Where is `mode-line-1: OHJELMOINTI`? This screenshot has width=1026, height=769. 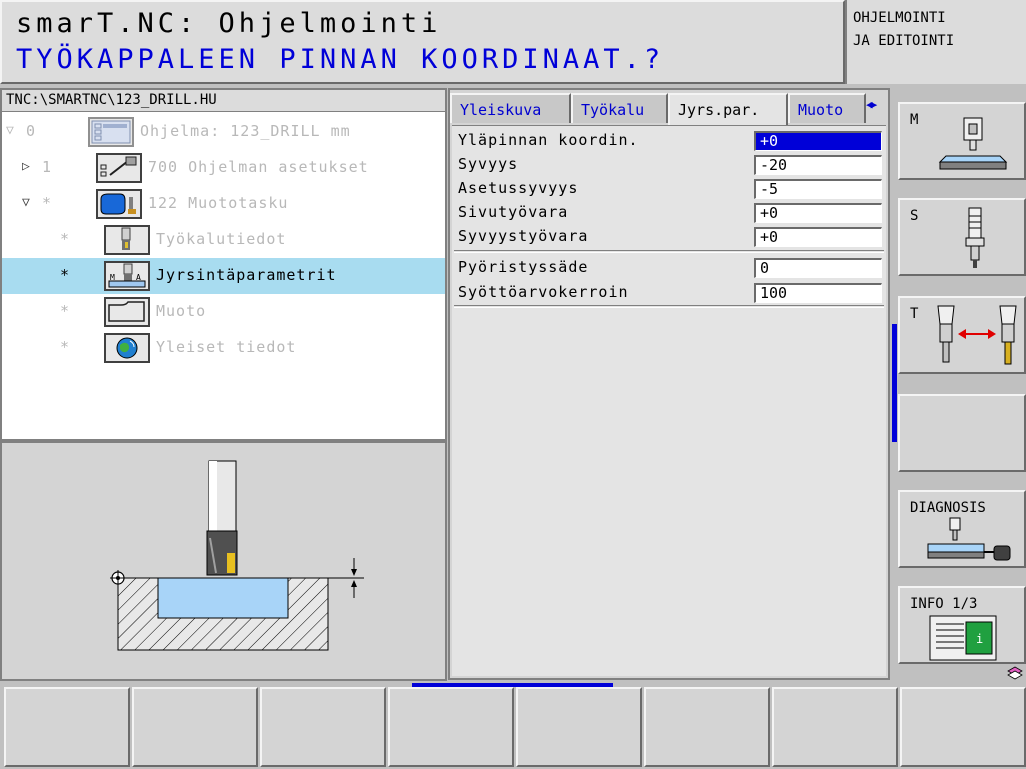
mode-line-1: OHJELMOINTI is located at coordinates (899, 18).